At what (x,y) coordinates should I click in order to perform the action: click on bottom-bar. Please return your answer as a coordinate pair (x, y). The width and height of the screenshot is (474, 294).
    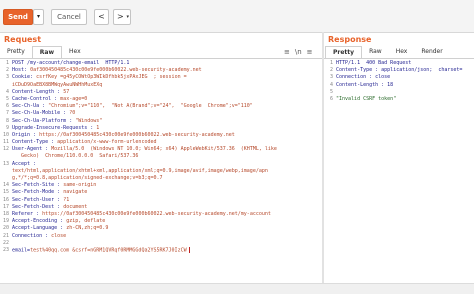
    Looking at the image, I should click on (237, 288).